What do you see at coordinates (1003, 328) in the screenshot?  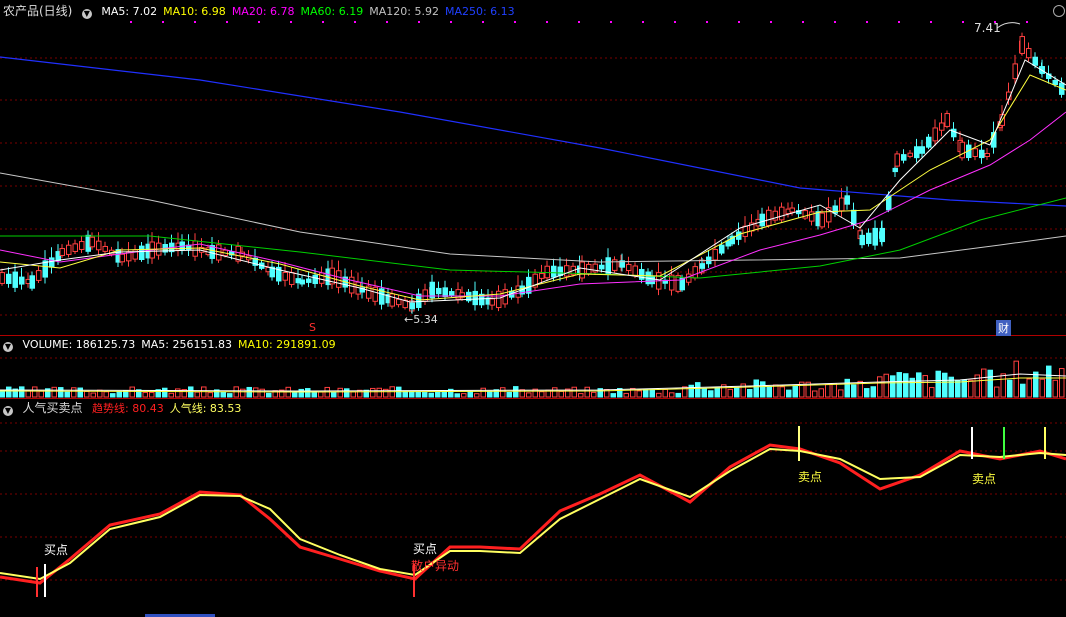 I see `finance-mark: 财` at bounding box center [1003, 328].